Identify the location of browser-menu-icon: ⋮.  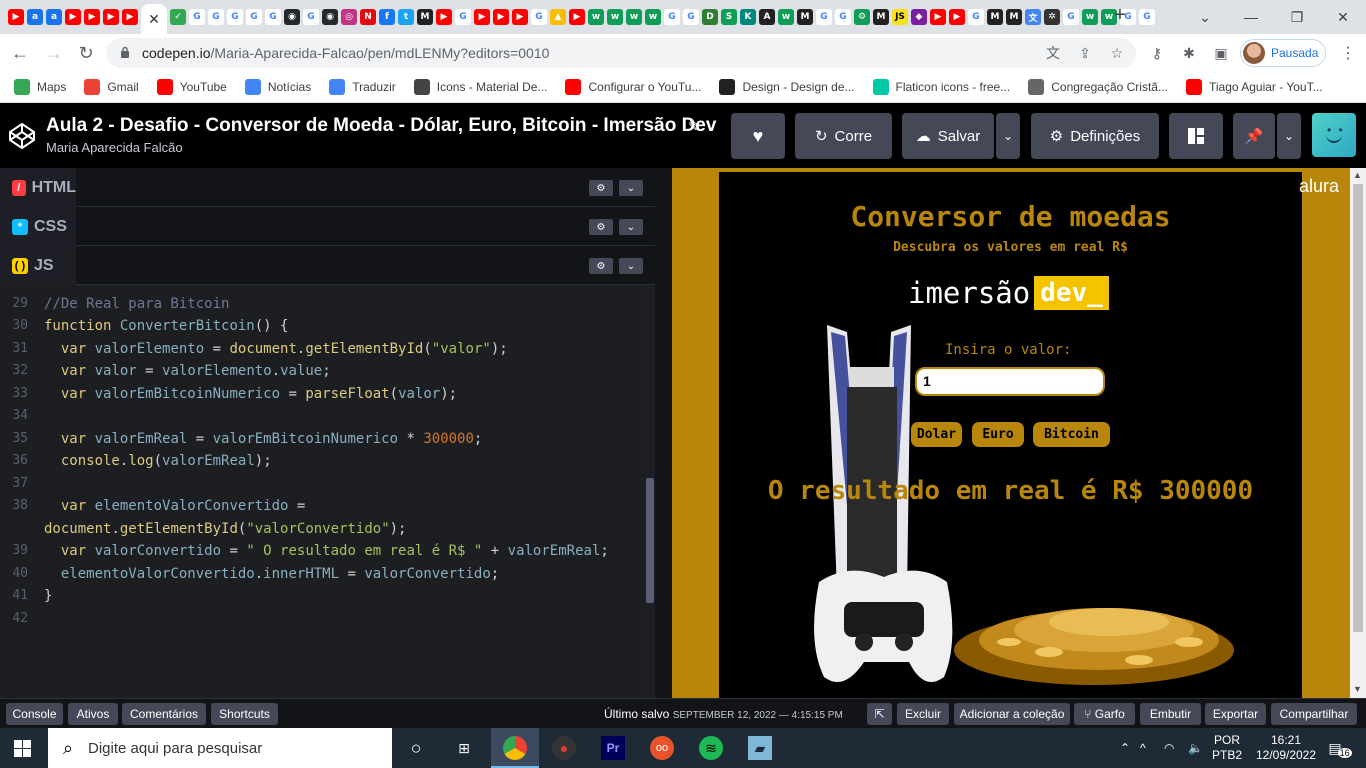
(1348, 53).